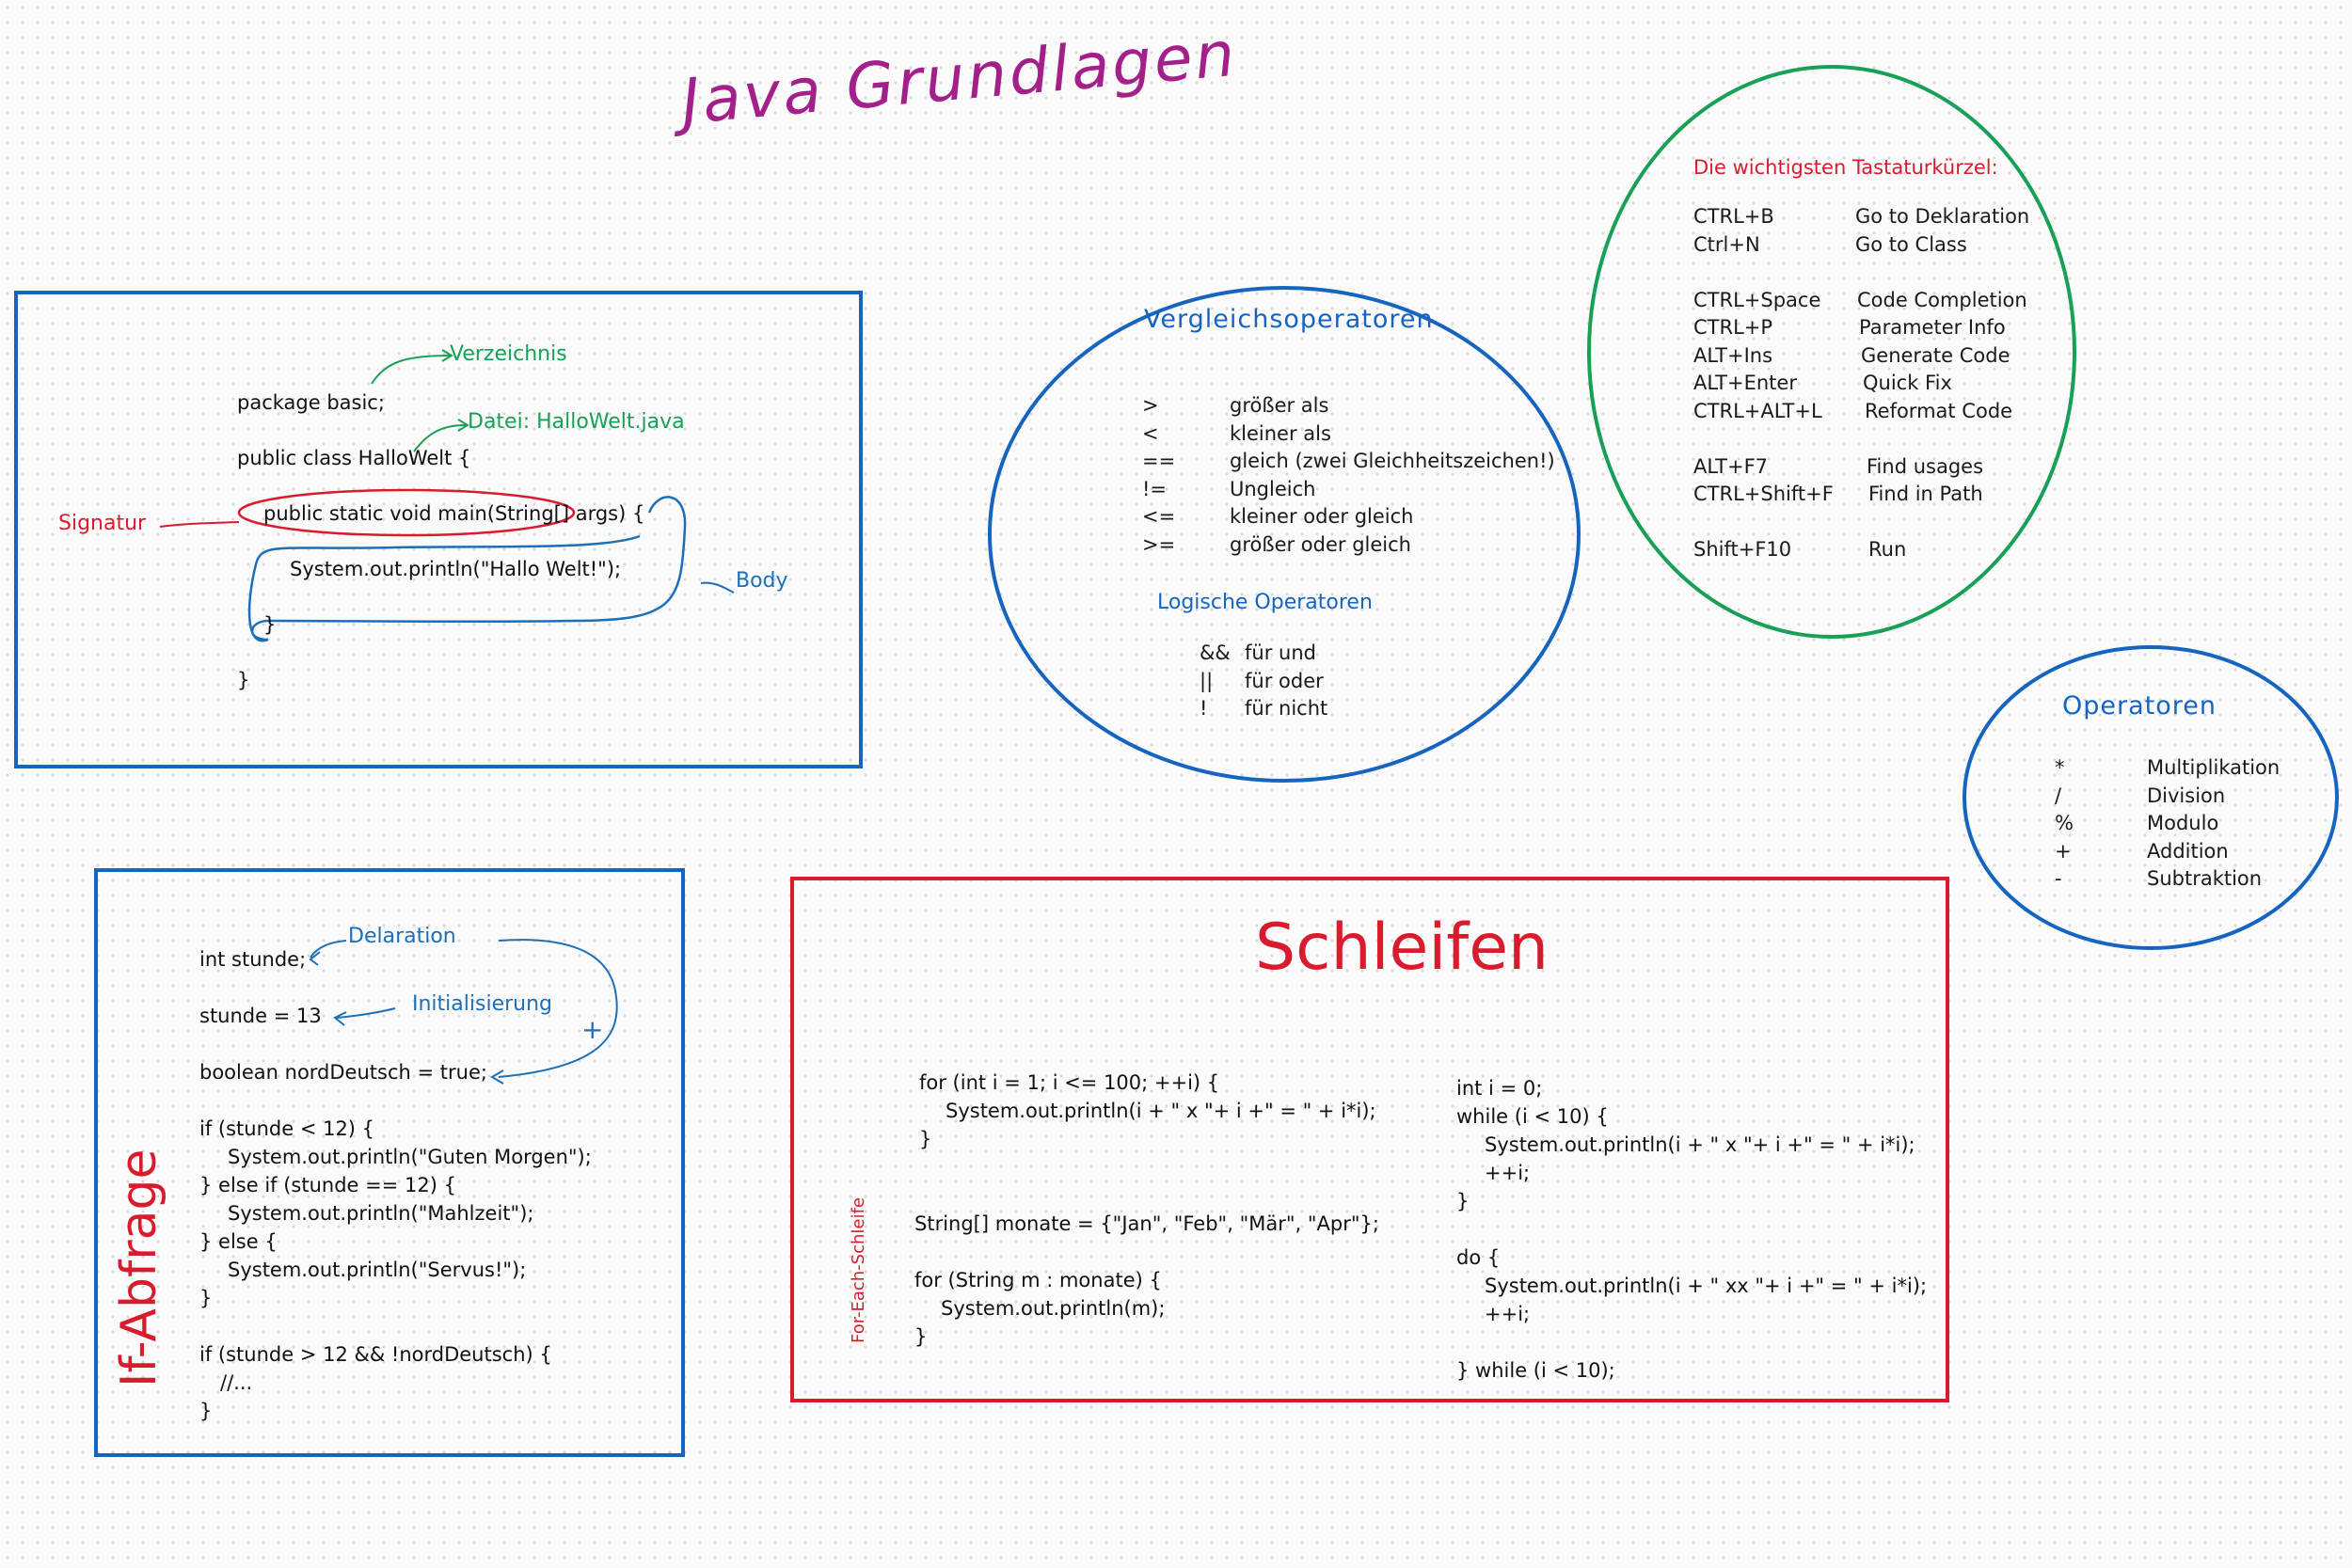 The width and height of the screenshot is (2352, 1568). What do you see at coordinates (2167, 767) in the screenshot?
I see `list-item: * Multiplikation` at bounding box center [2167, 767].